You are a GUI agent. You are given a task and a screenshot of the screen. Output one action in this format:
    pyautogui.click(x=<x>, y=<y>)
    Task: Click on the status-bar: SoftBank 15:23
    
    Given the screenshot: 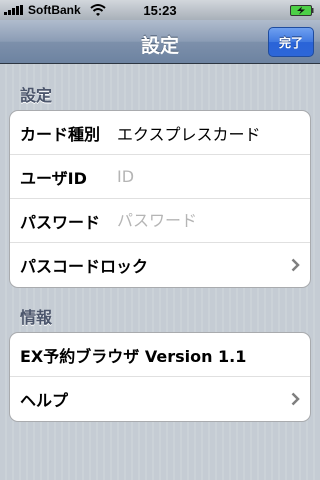 What is the action you would take?
    pyautogui.click(x=160, y=10)
    